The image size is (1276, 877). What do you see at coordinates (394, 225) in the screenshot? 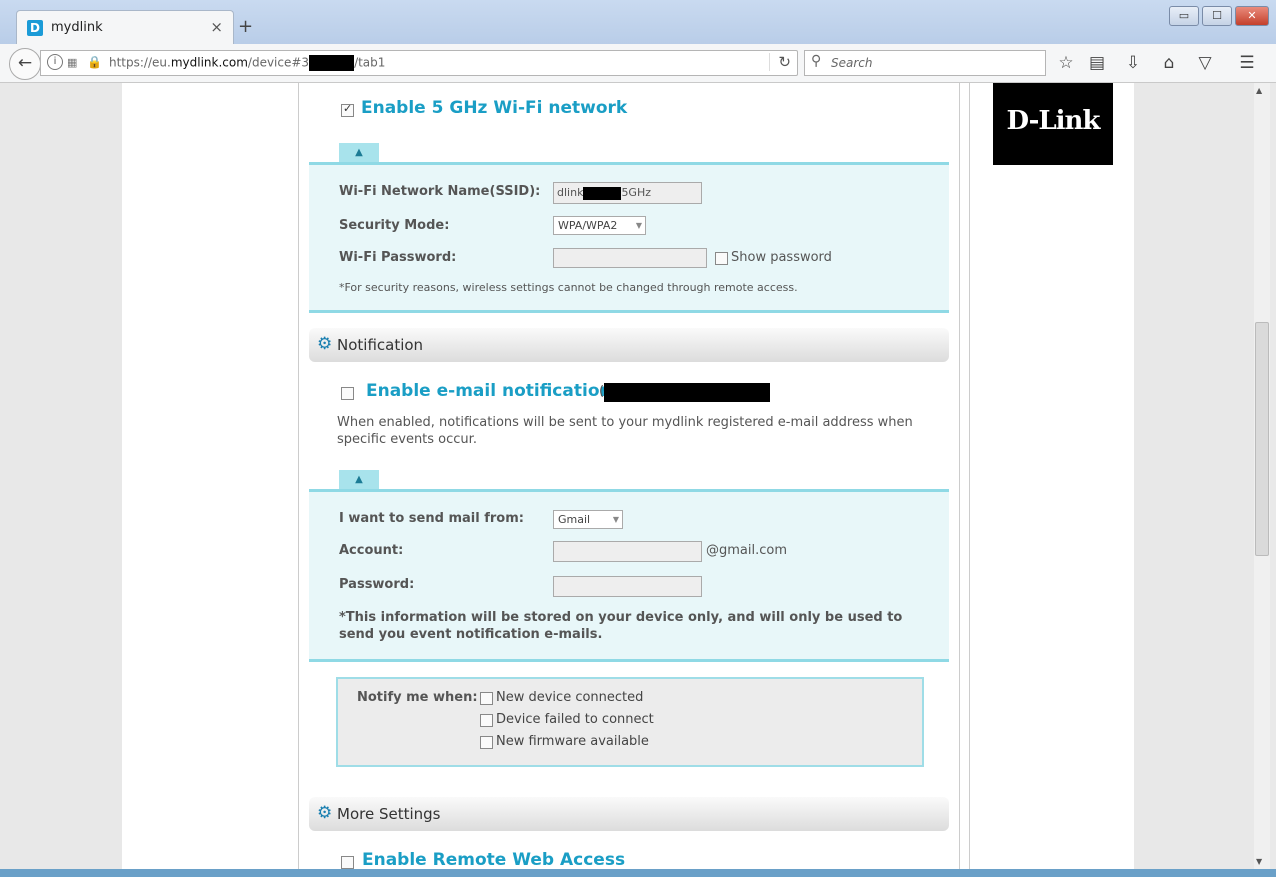
I see `security-mode-label: Security Mode:` at bounding box center [394, 225].